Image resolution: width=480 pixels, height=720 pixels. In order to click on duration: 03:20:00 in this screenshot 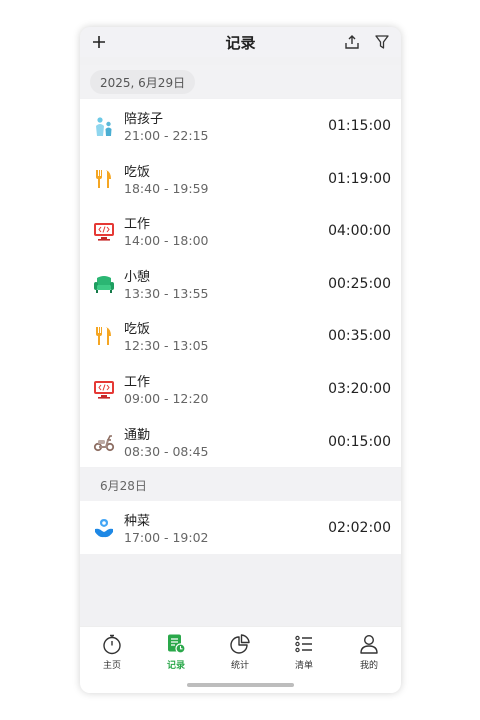, I will do `click(359, 388)`.